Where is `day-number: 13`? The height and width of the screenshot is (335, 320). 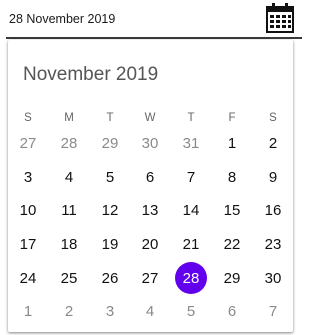 day-number: 13 is located at coordinates (150, 211).